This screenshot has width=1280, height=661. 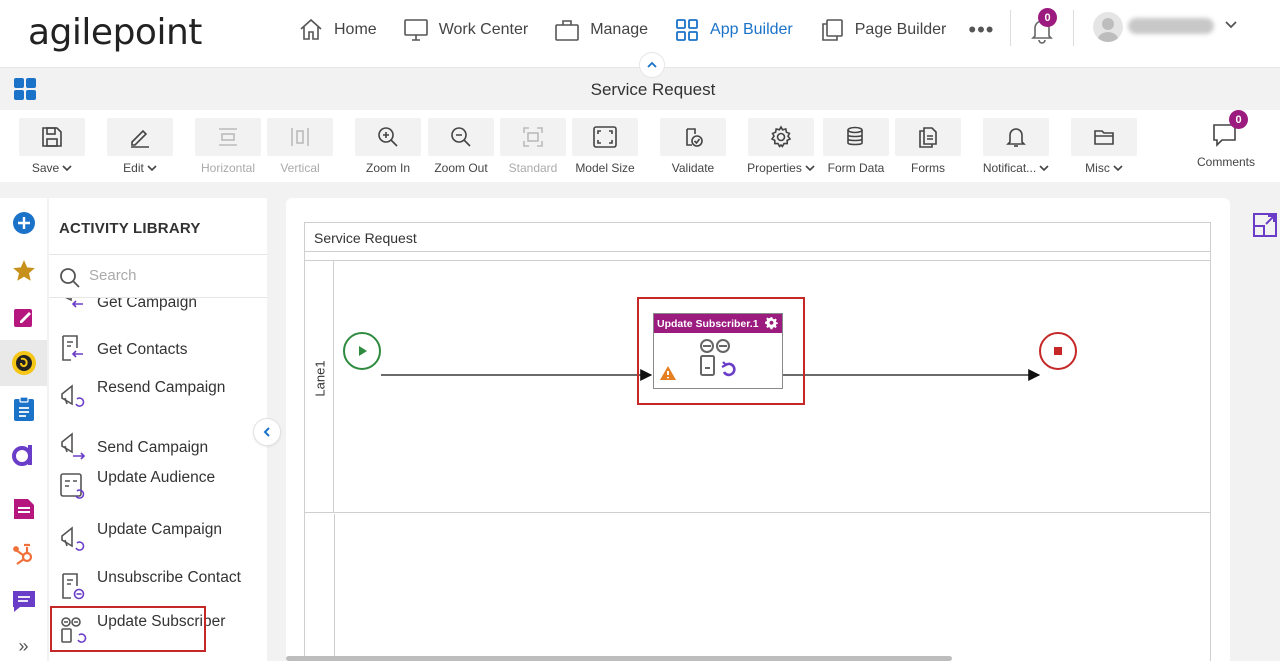 I want to click on nav-work-center: Work Center, so click(x=466, y=30).